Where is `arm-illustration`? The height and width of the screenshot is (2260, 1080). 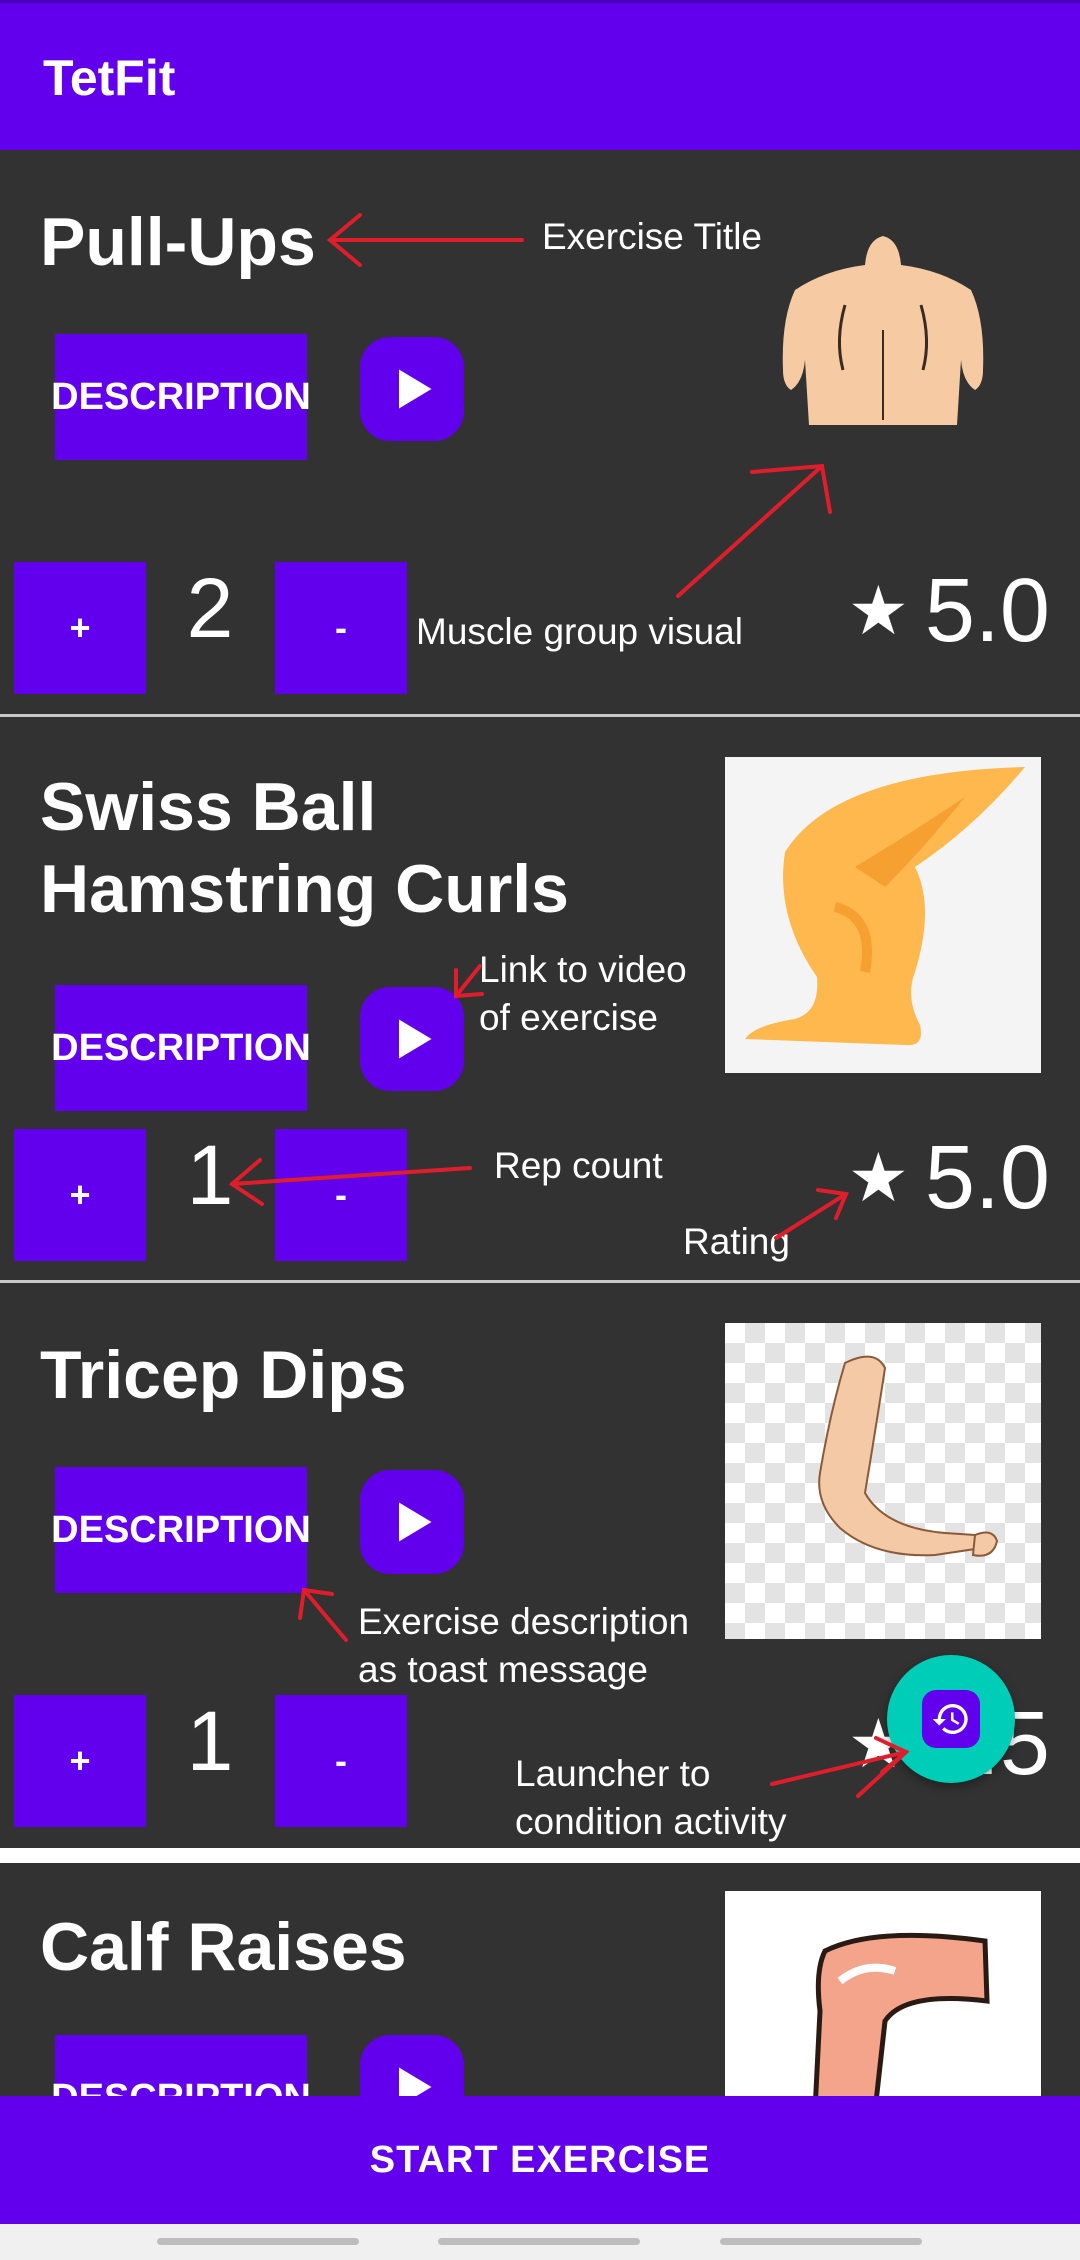 arm-illustration is located at coordinates (908, 1456).